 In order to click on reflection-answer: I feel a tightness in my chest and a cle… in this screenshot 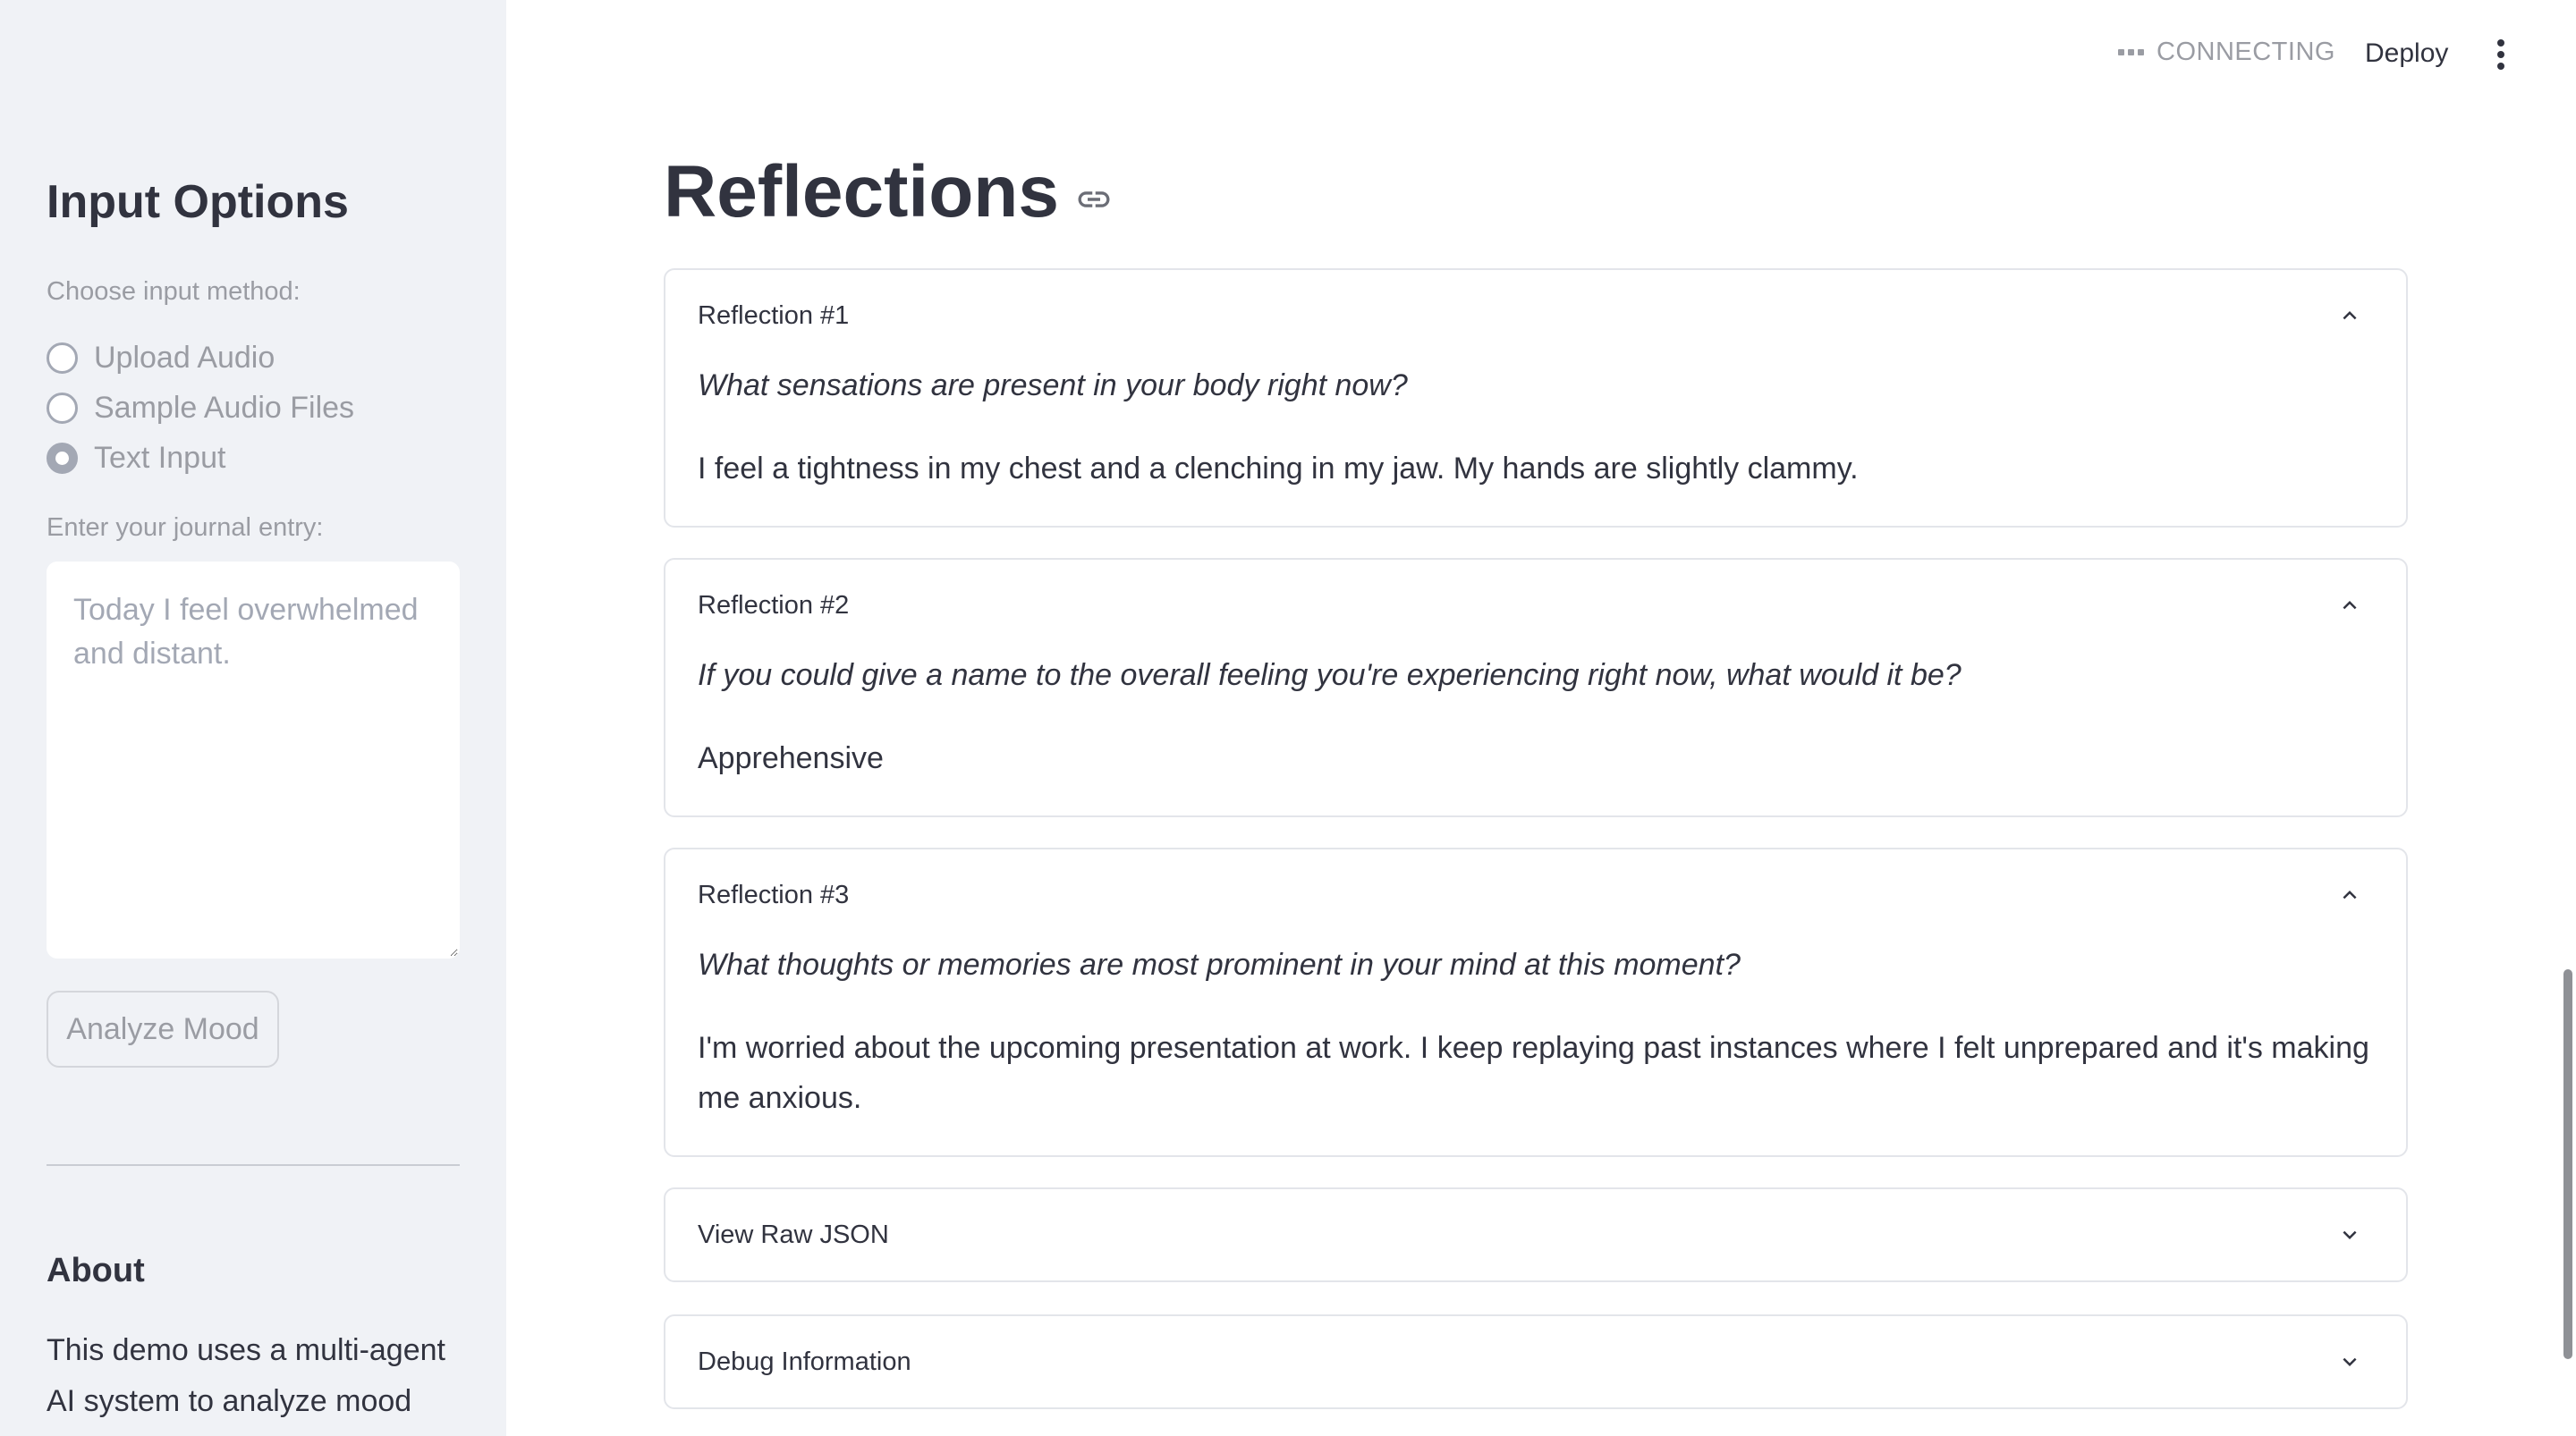, I will do `click(1278, 469)`.